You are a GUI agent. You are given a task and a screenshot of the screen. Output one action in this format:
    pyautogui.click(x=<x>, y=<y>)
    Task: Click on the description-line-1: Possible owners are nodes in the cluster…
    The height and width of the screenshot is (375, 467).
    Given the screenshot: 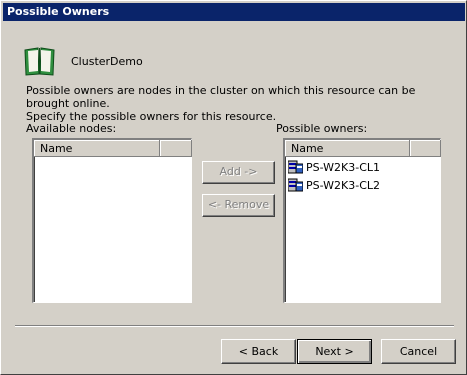 What is the action you would take?
    pyautogui.click(x=221, y=97)
    